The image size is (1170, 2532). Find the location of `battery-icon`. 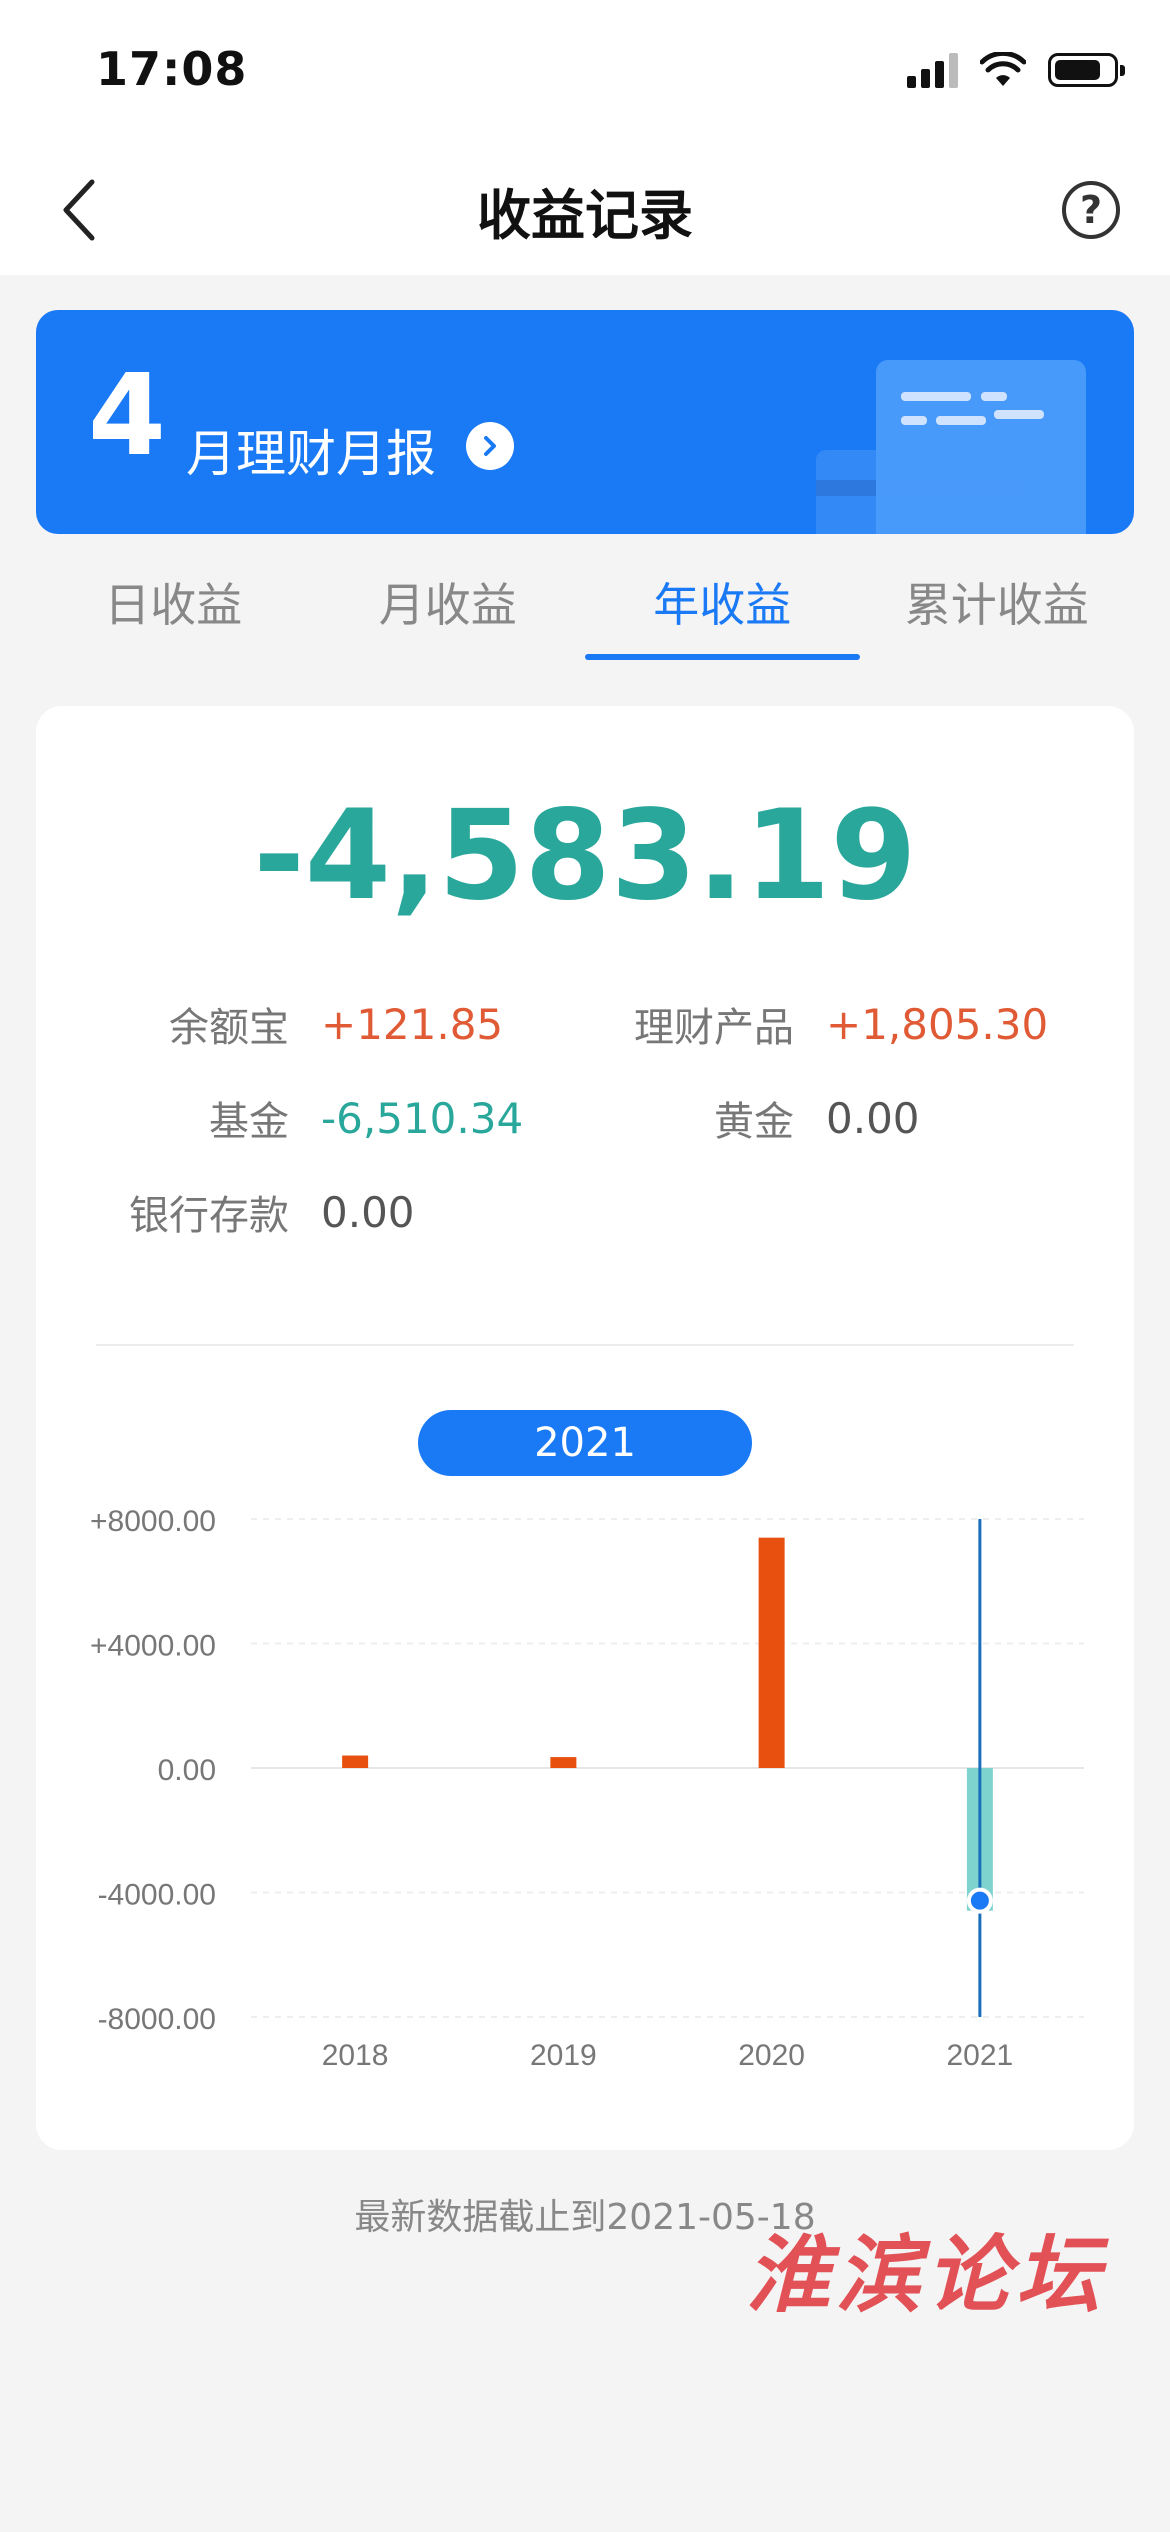

battery-icon is located at coordinates (1086, 70).